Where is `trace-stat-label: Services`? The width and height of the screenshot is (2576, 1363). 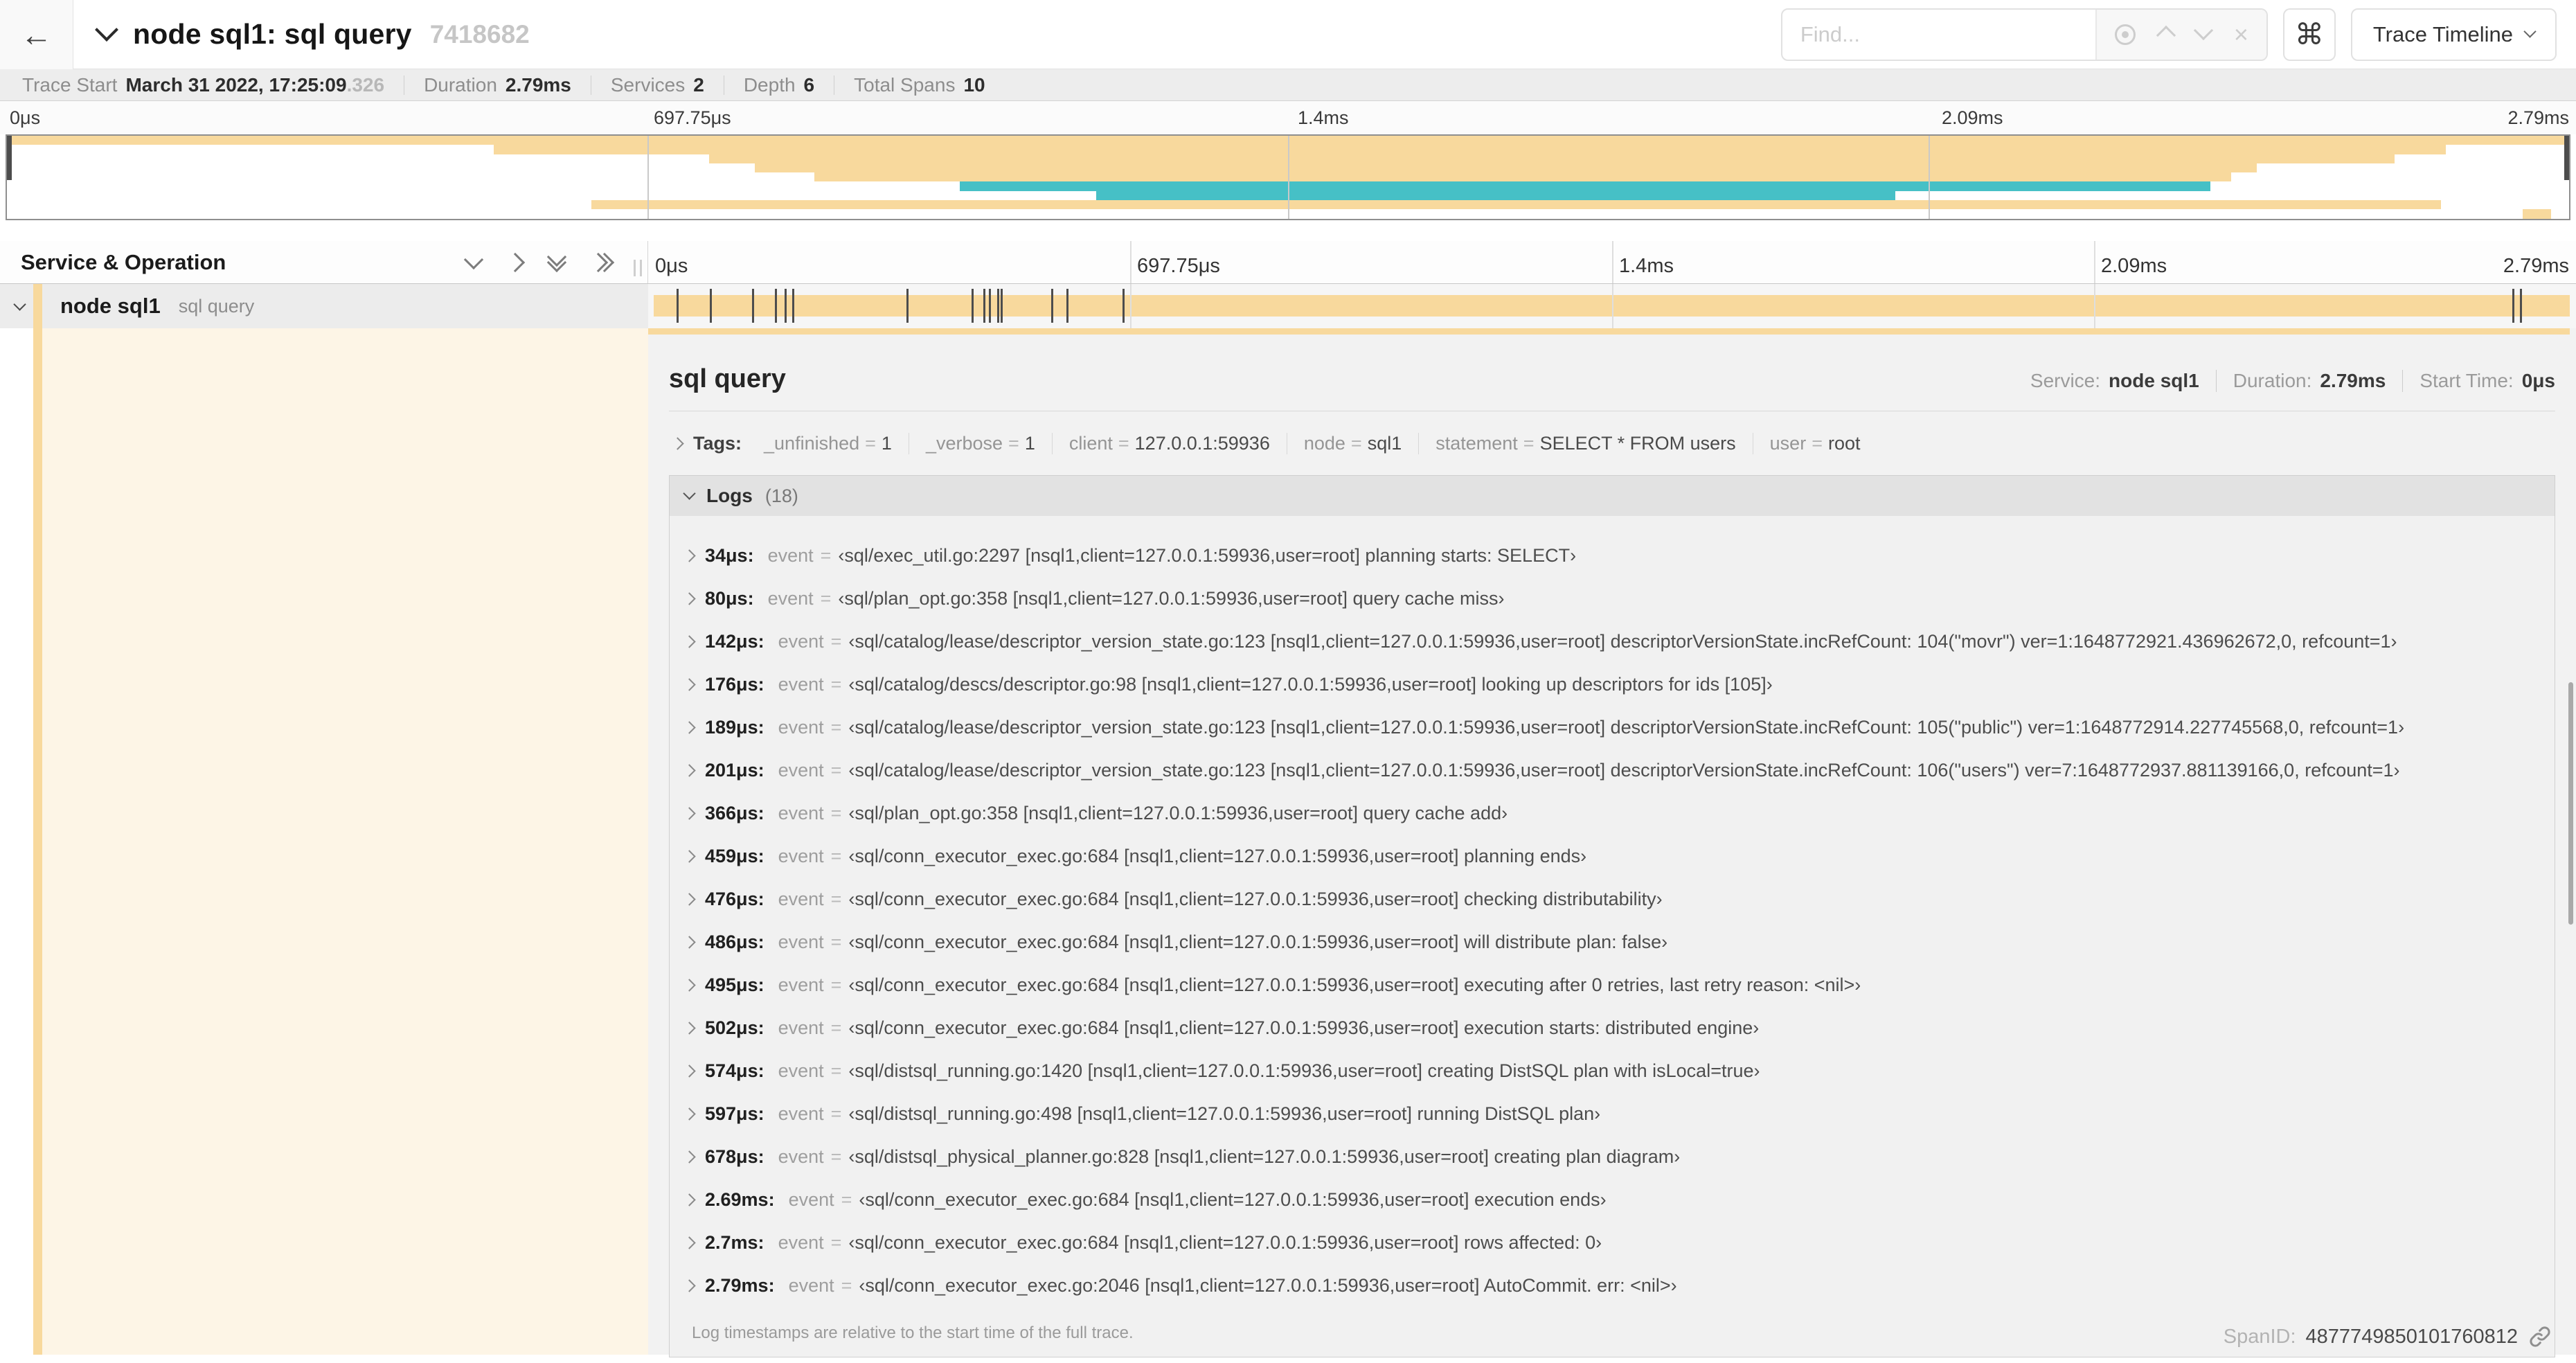
trace-stat-label: Services is located at coordinates (648, 84).